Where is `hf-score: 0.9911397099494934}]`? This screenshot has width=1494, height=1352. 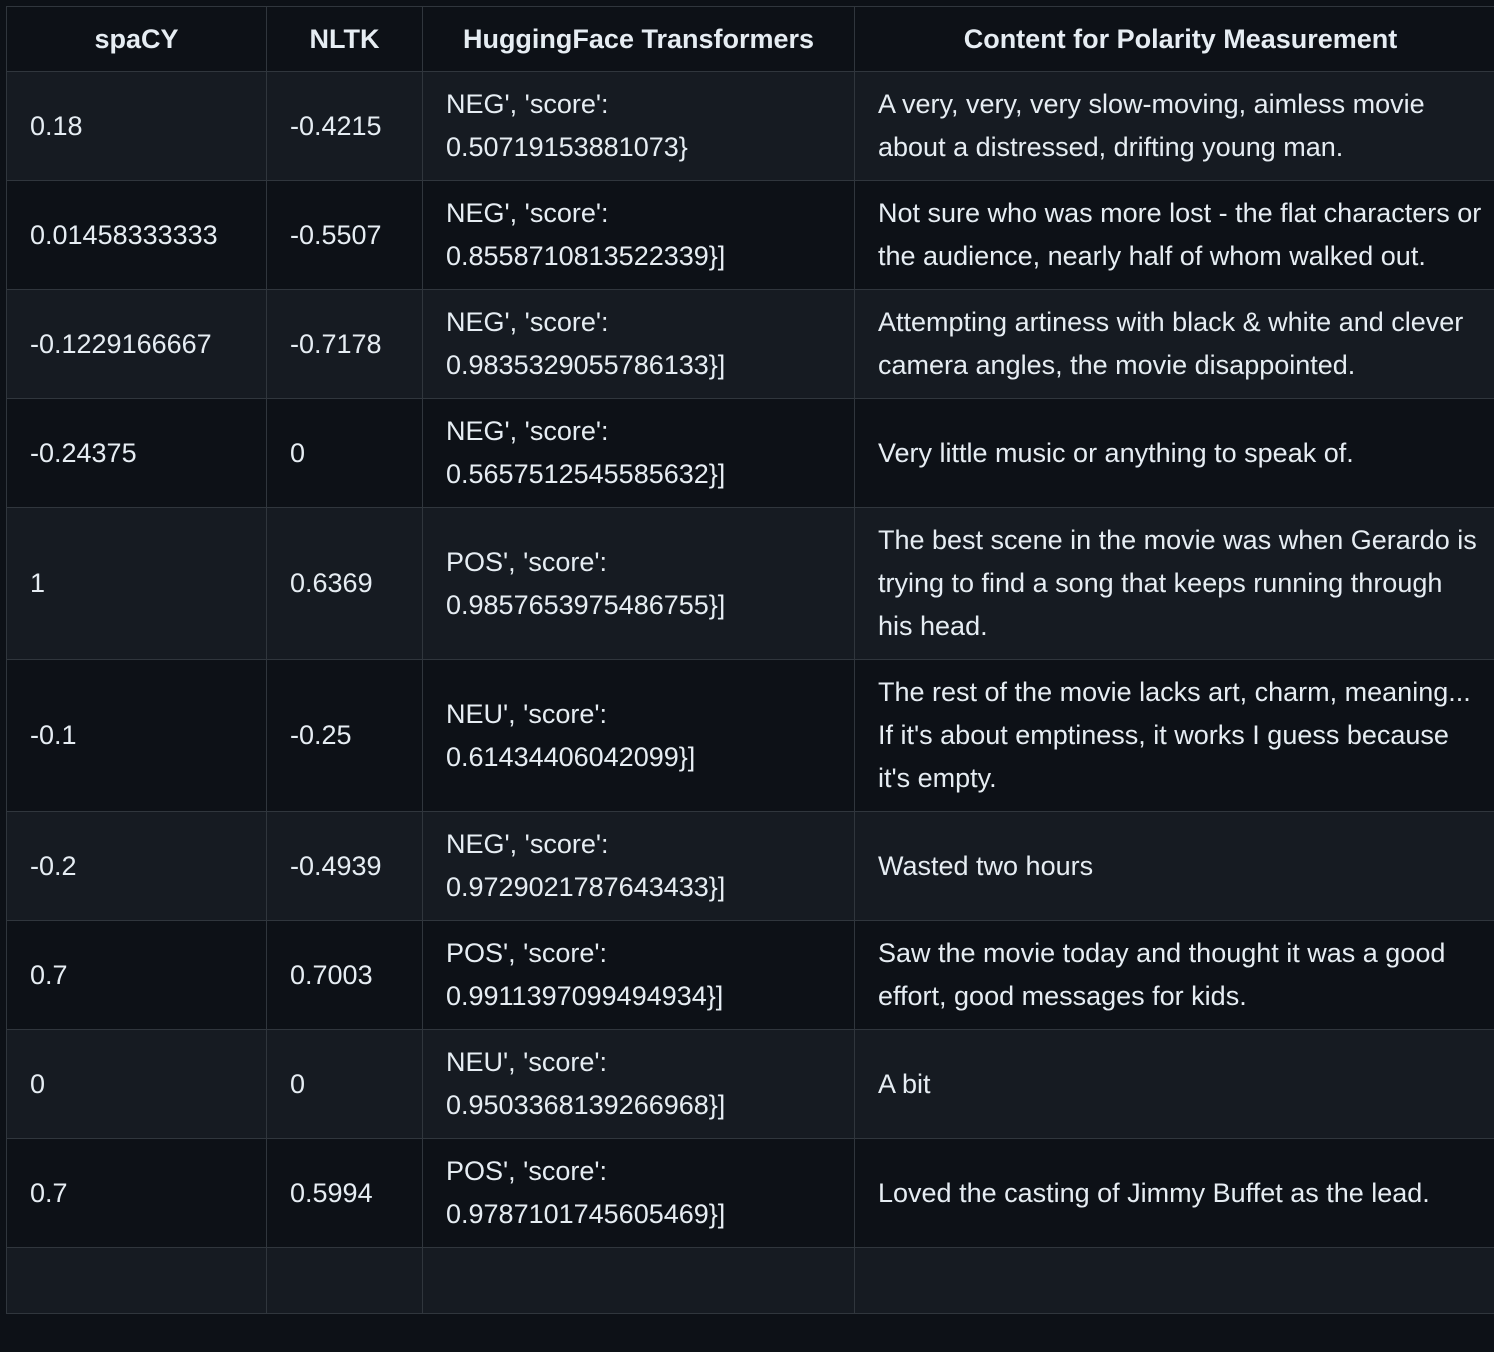
hf-score: 0.9911397099494934}] is located at coordinates (585, 996).